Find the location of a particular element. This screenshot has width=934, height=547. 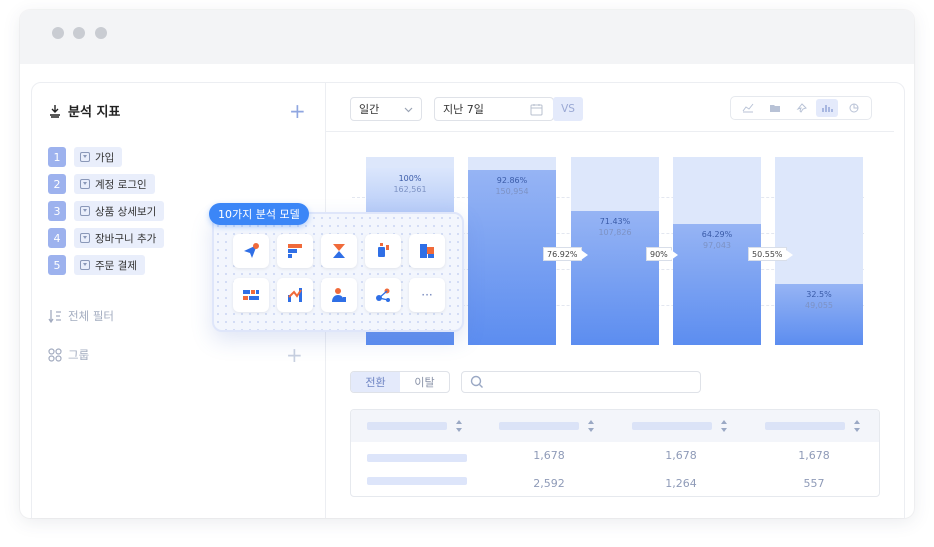

pin-icon is located at coordinates (801, 108).